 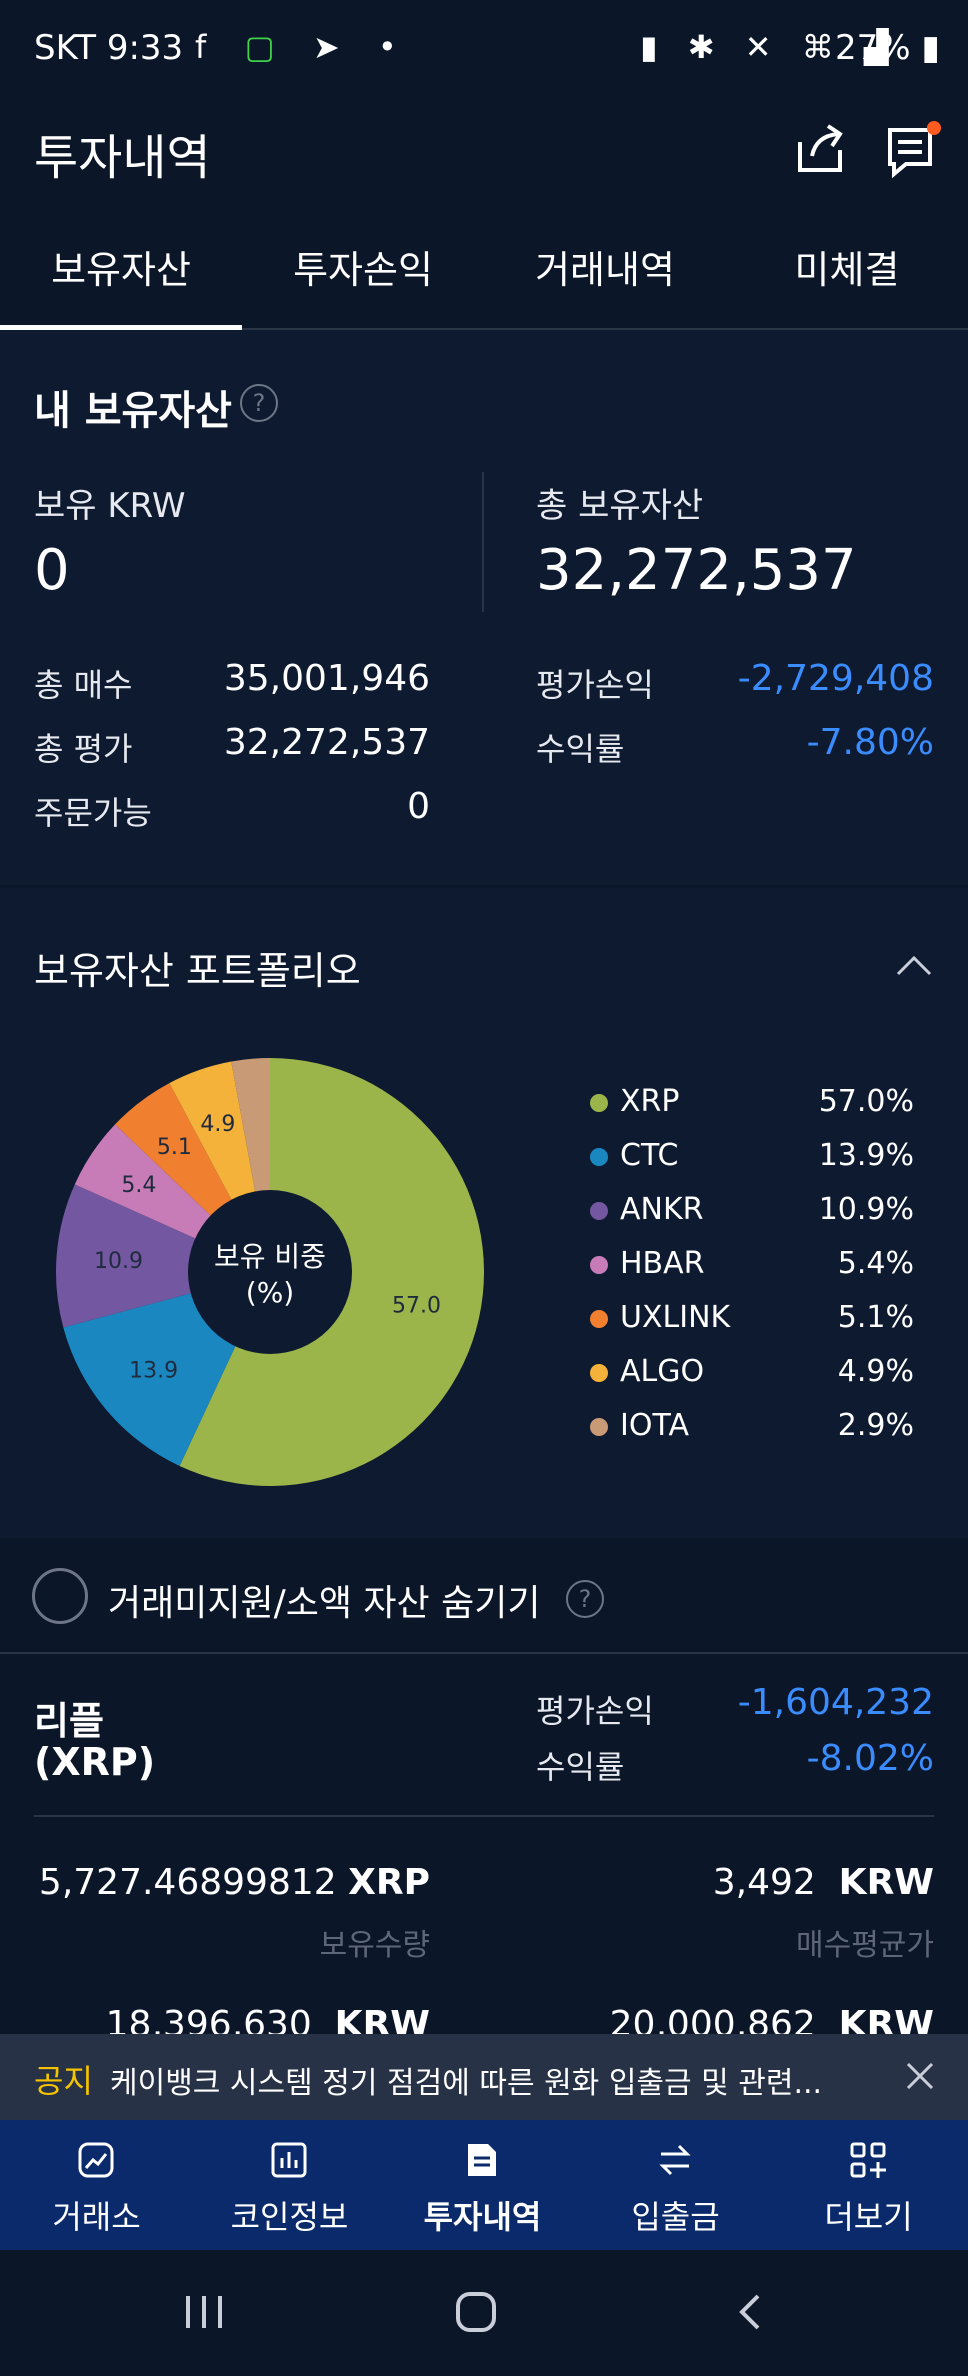 What do you see at coordinates (418, 806) in the screenshot?
I see `orderable-value: 0` at bounding box center [418, 806].